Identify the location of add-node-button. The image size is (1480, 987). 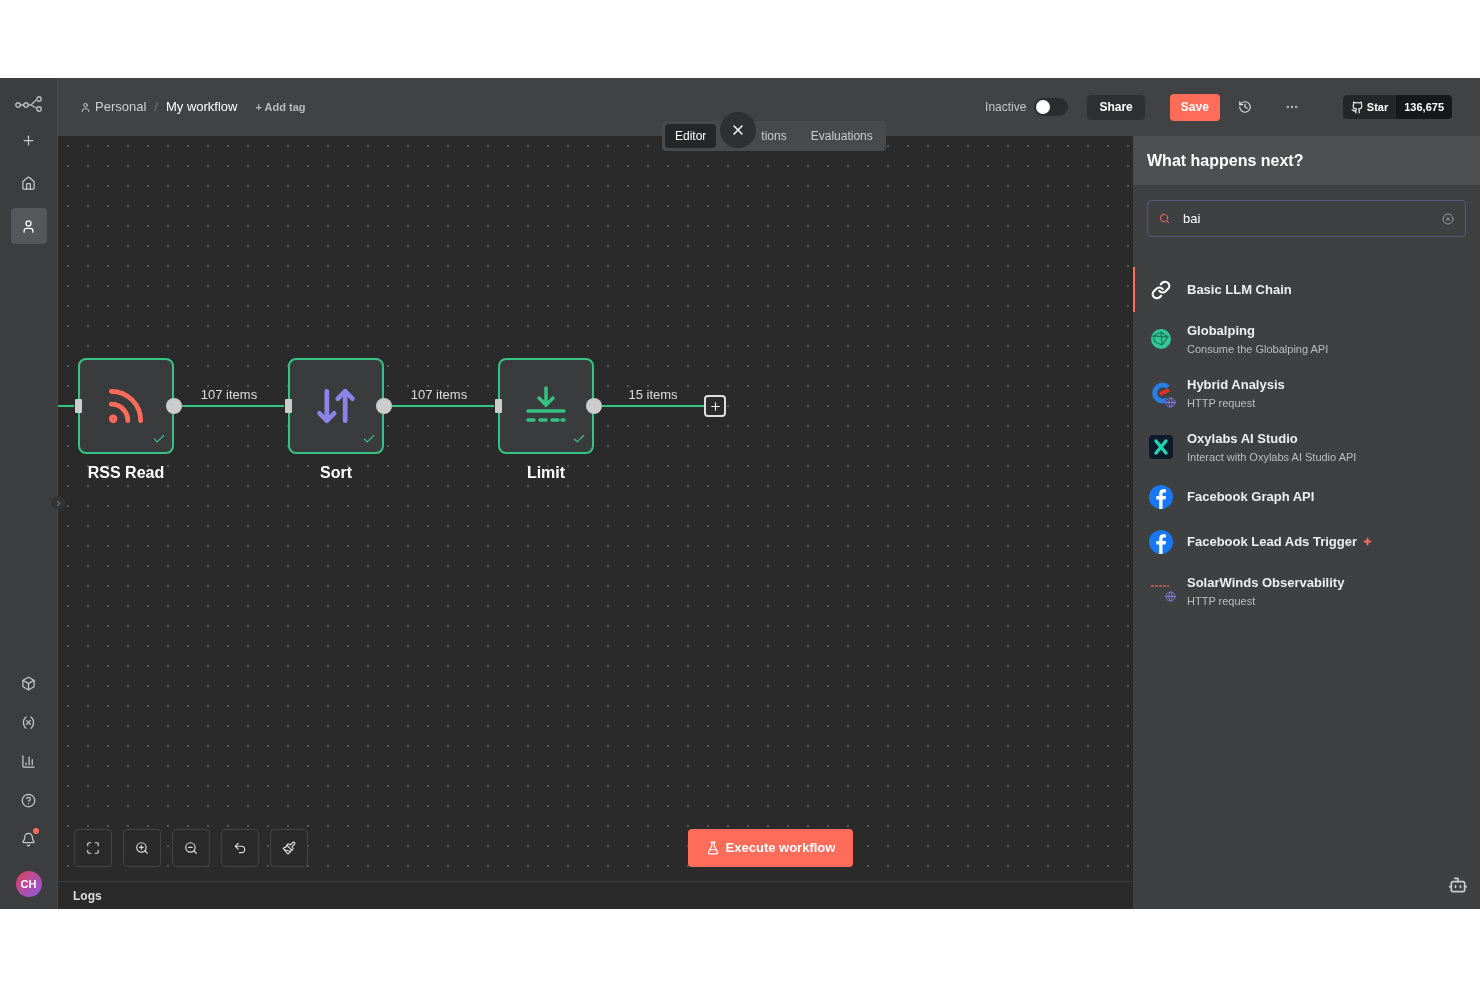
(715, 406).